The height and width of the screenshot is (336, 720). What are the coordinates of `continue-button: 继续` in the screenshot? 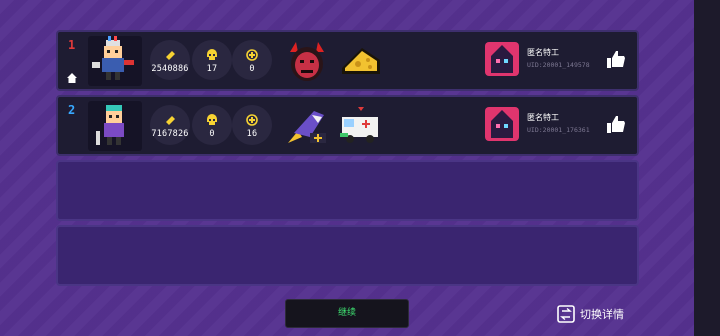 It's located at (347, 313).